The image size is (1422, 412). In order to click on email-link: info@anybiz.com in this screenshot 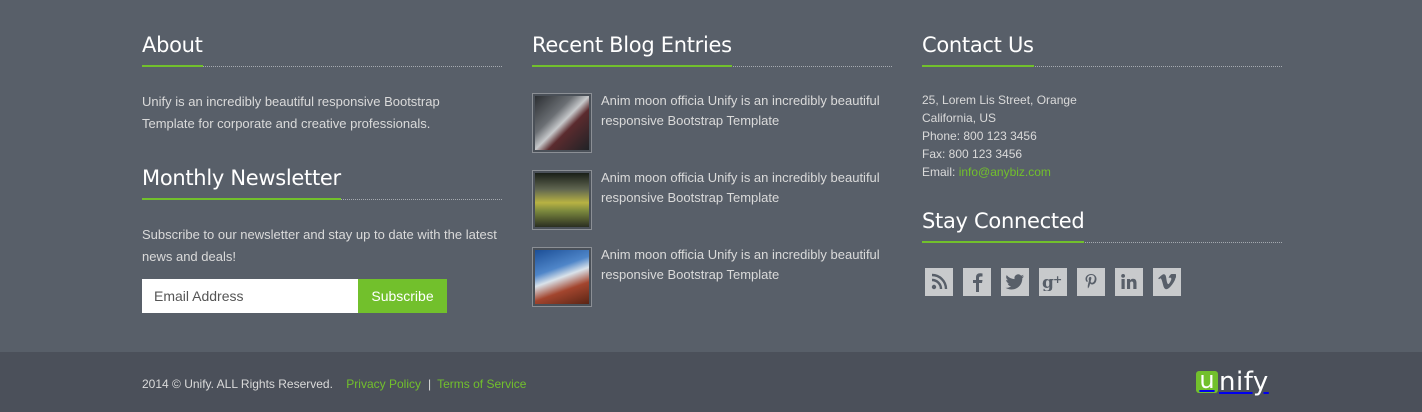, I will do `click(1005, 172)`.